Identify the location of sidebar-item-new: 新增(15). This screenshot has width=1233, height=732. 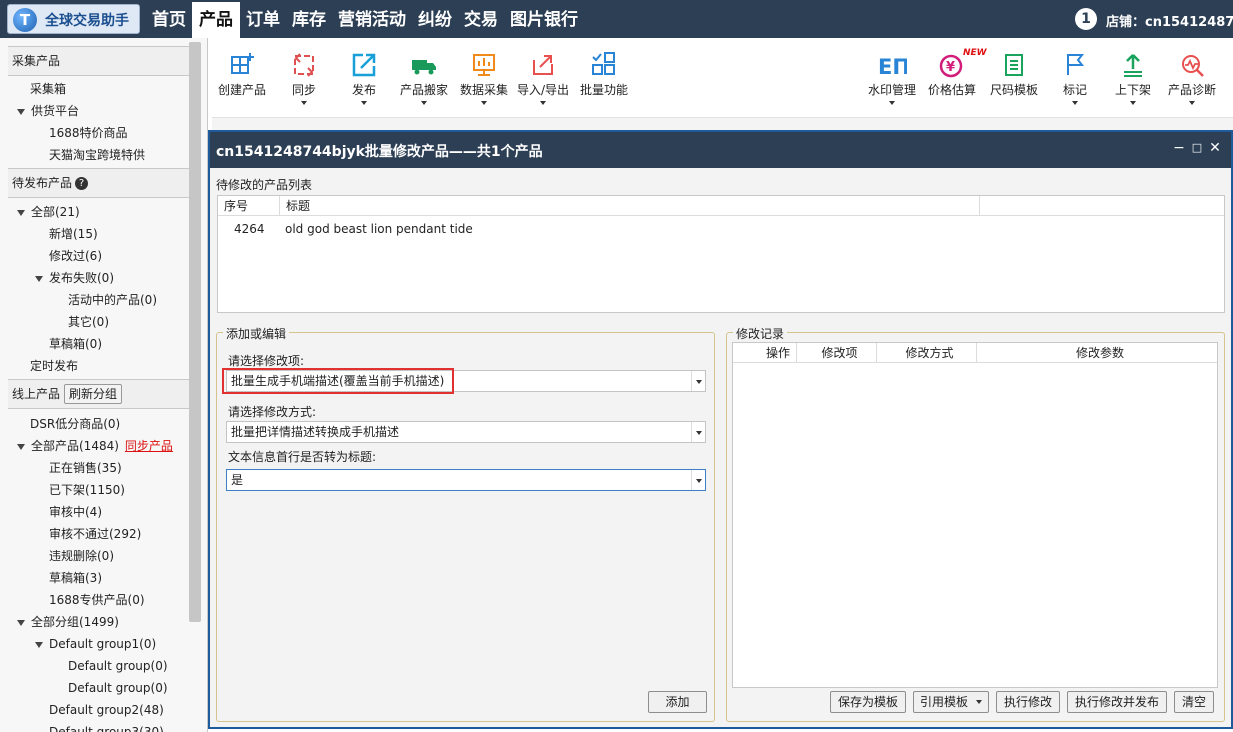
(73, 234).